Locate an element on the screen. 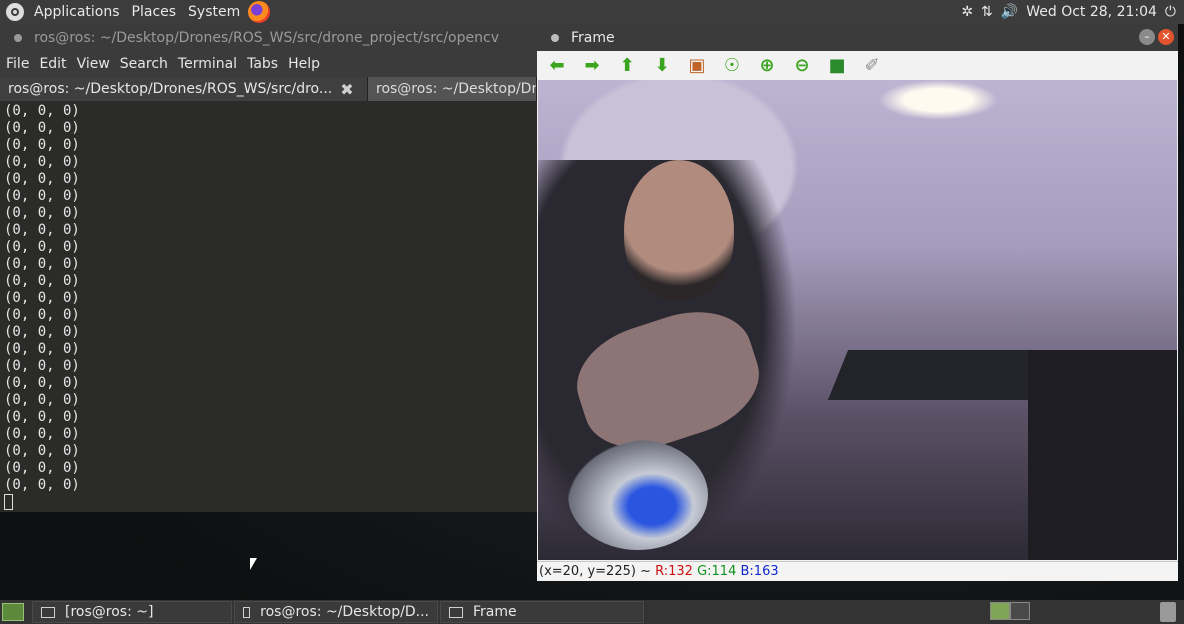 Image resolution: width=1184 pixels, height=624 pixels. window-icon is located at coordinates (456, 612).